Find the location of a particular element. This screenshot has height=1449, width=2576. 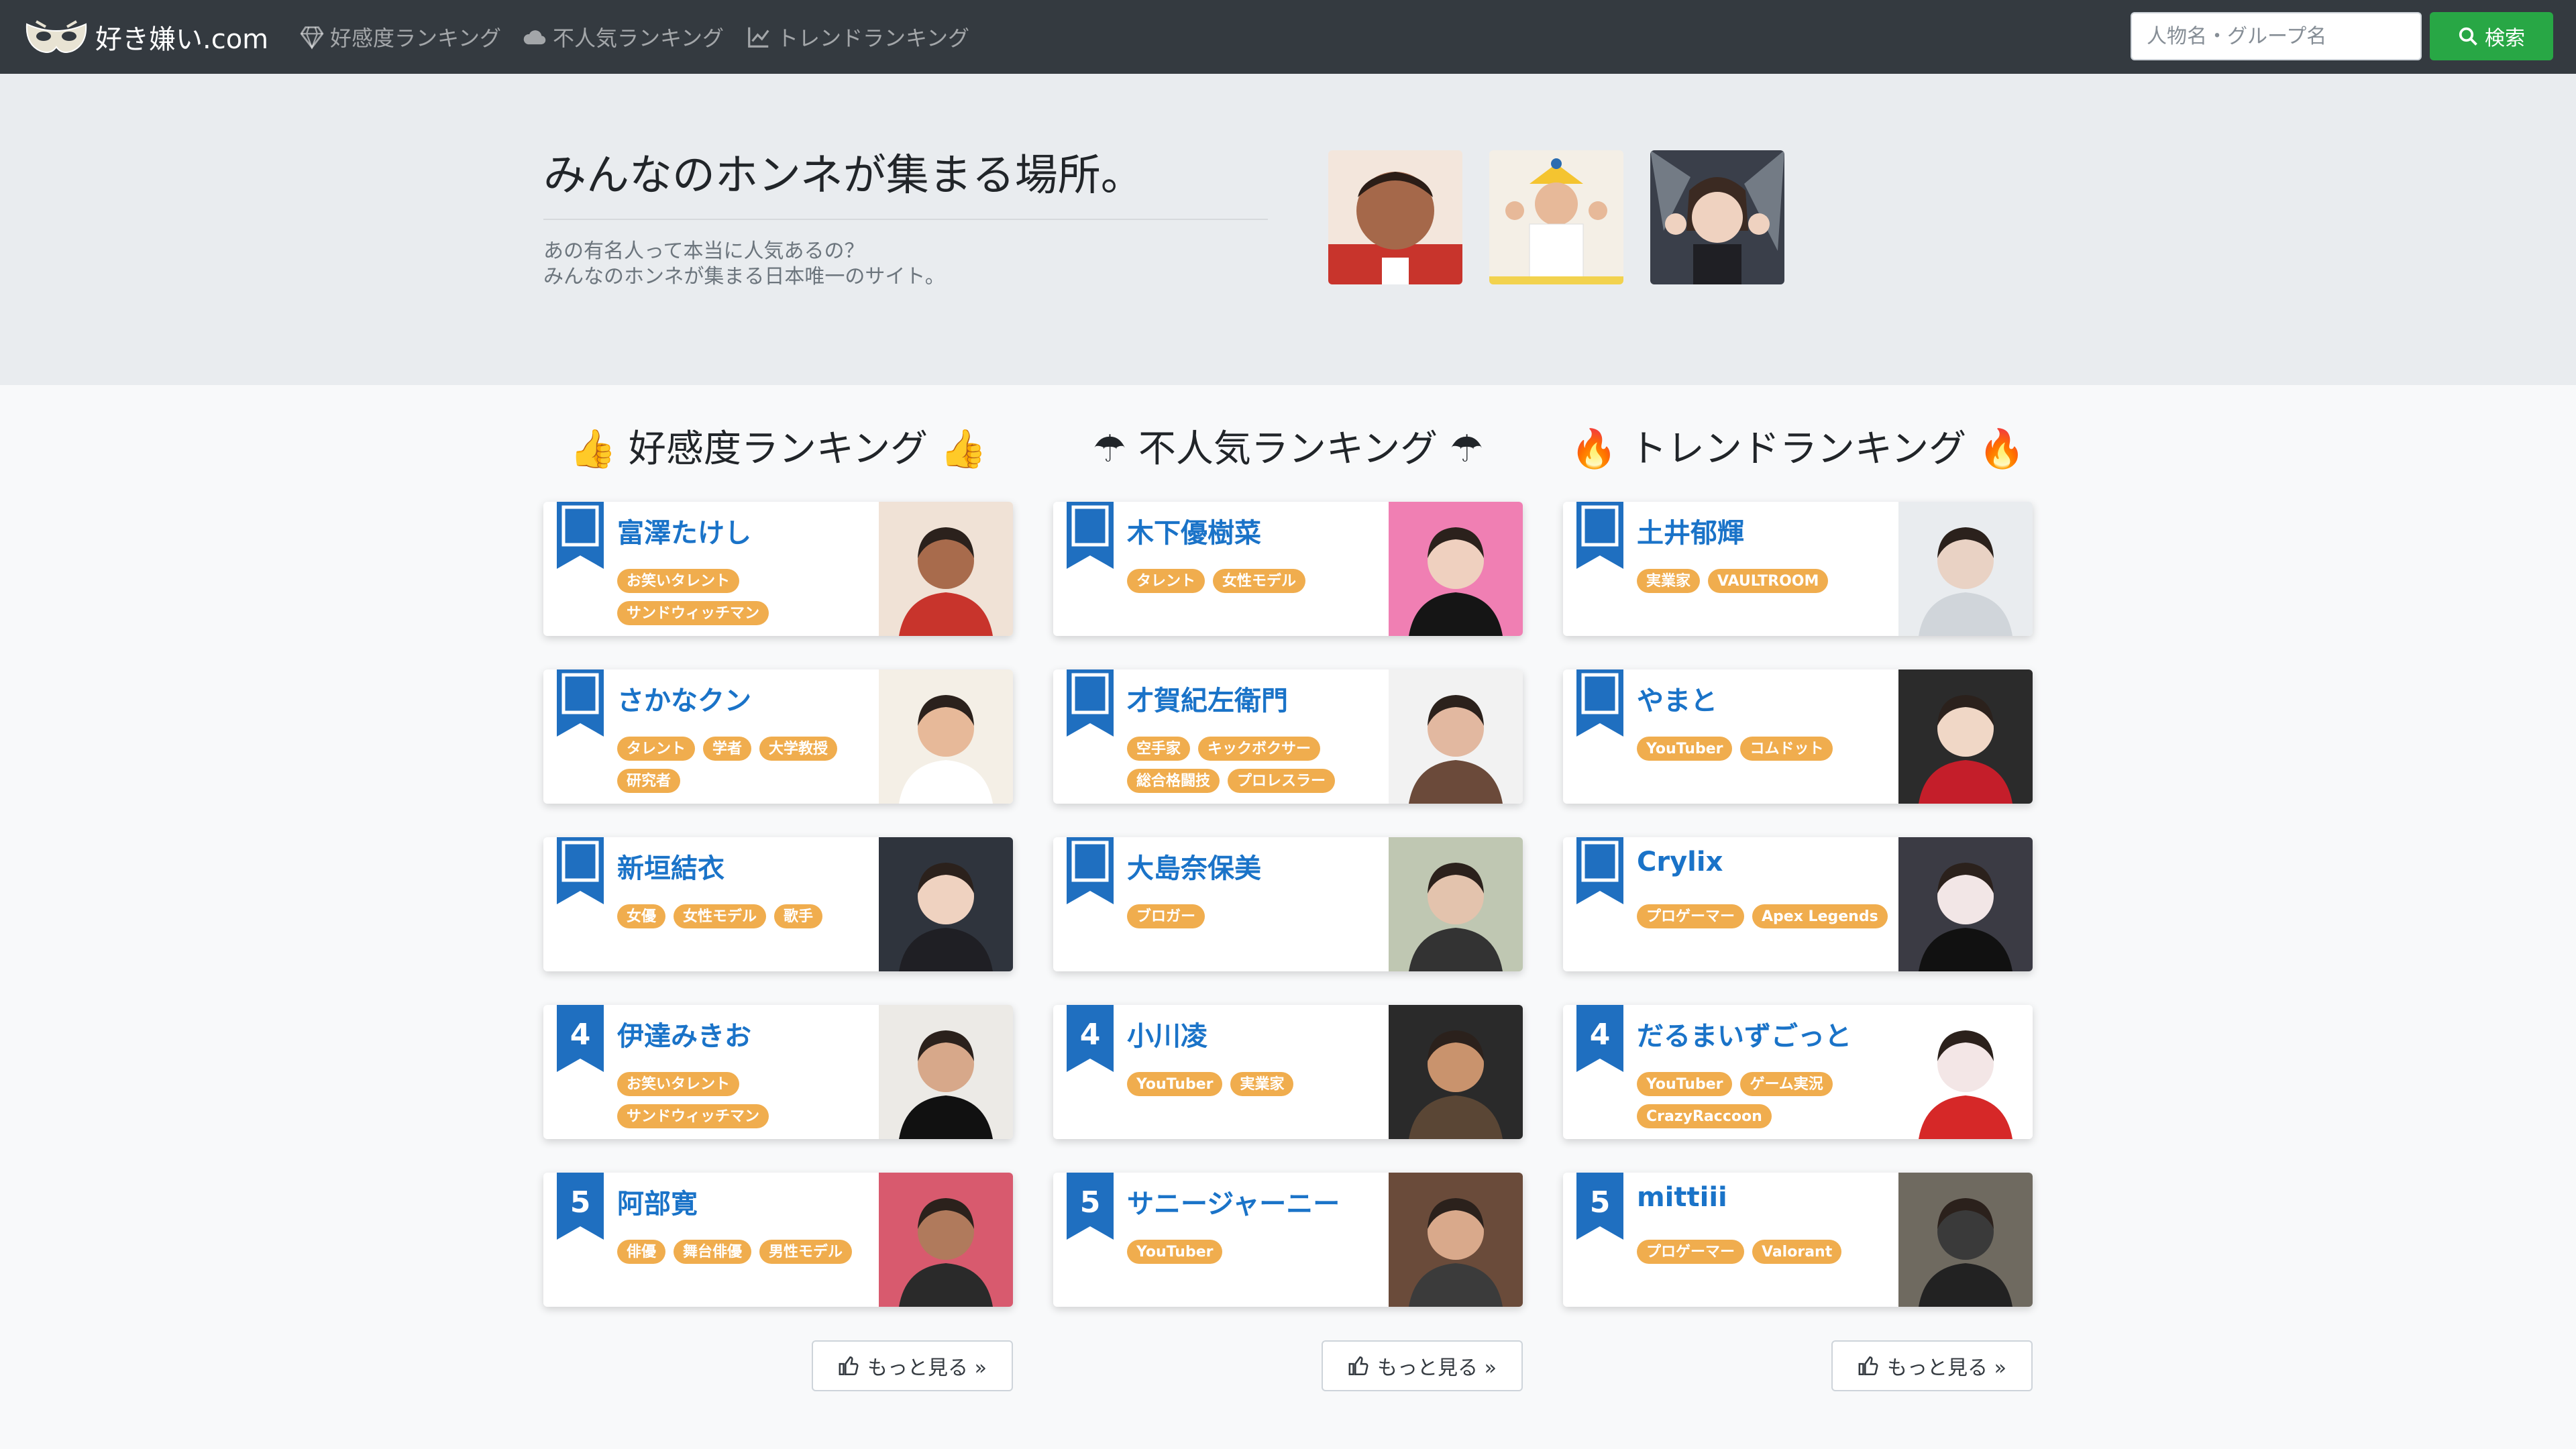

category-tag: 研究者 is located at coordinates (649, 781).